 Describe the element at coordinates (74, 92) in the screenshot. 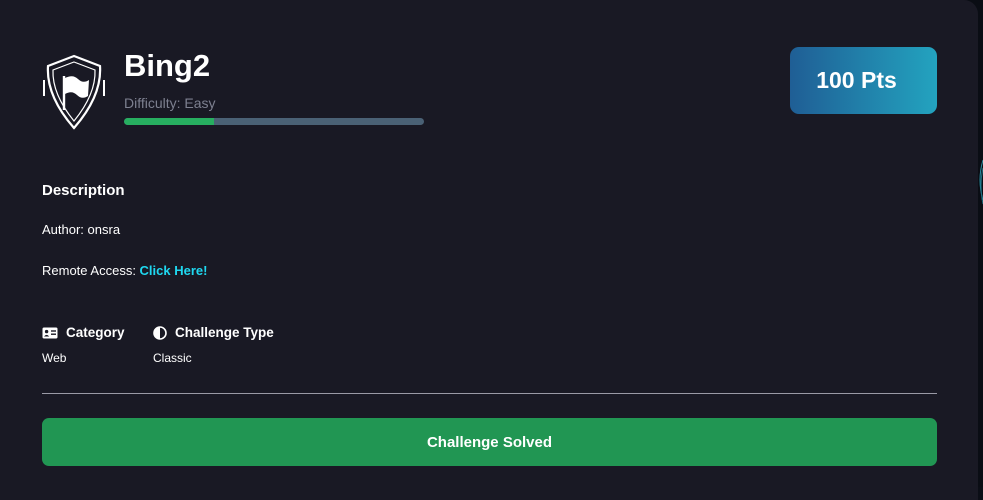

I see `shield-flag-icon` at that location.